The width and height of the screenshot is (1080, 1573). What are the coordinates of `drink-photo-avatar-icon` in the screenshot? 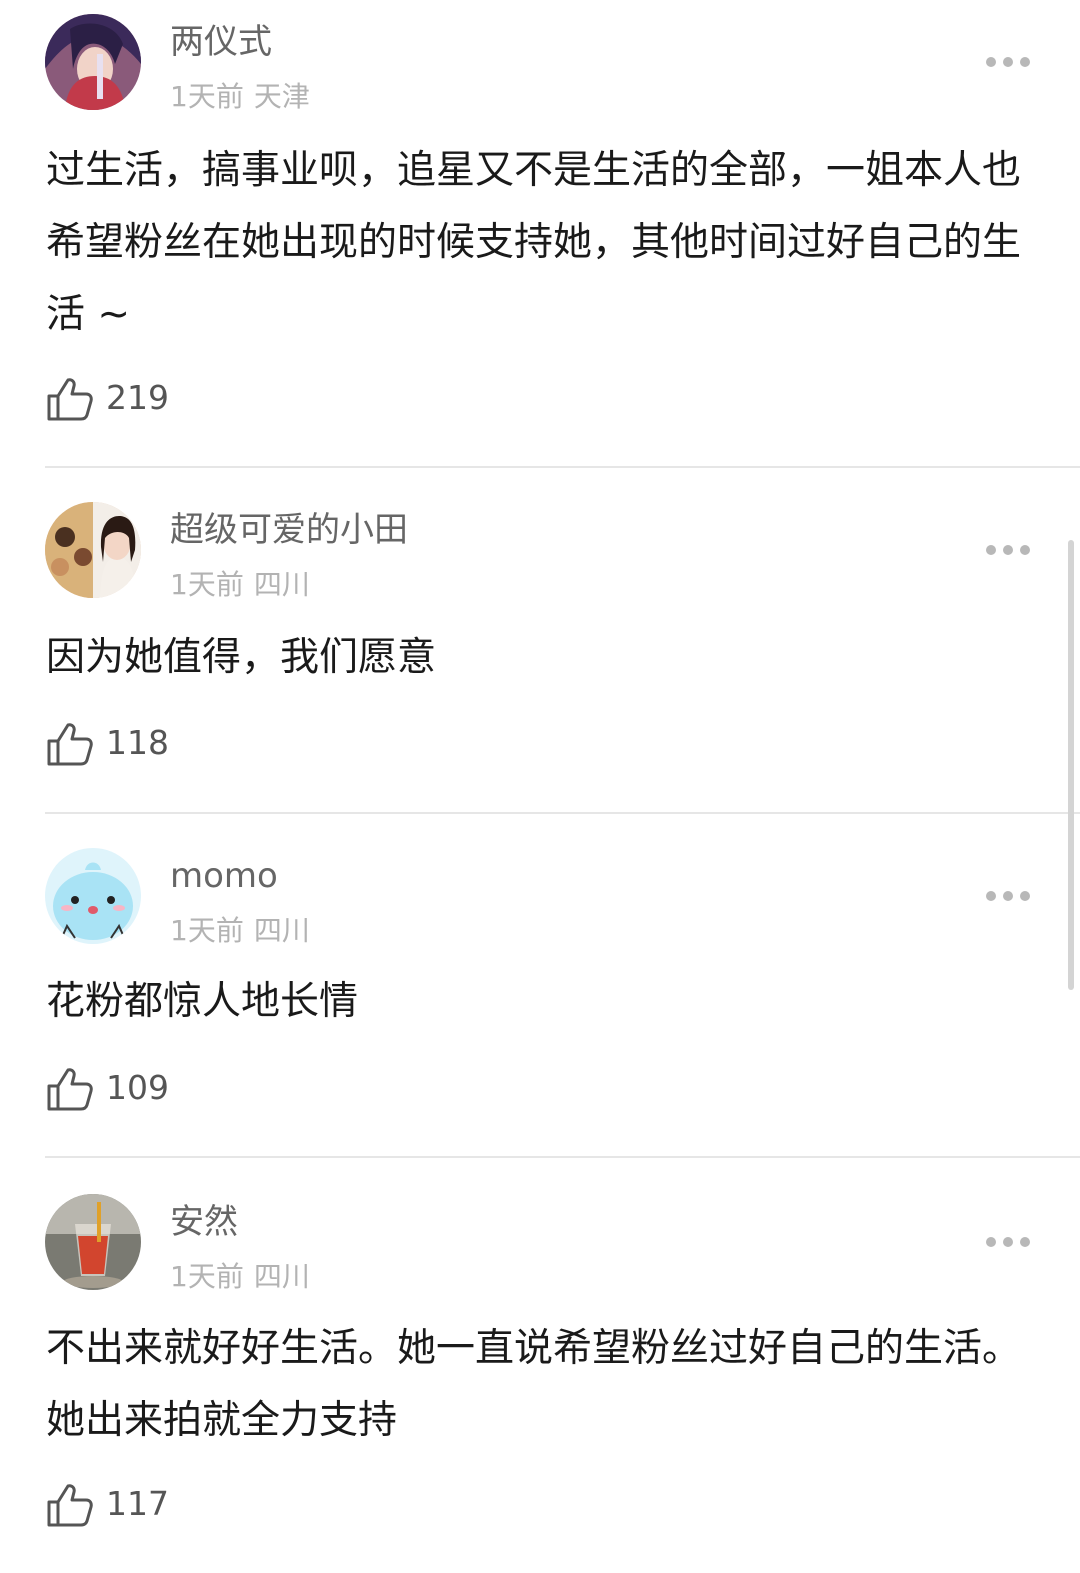 It's located at (93, 1242).